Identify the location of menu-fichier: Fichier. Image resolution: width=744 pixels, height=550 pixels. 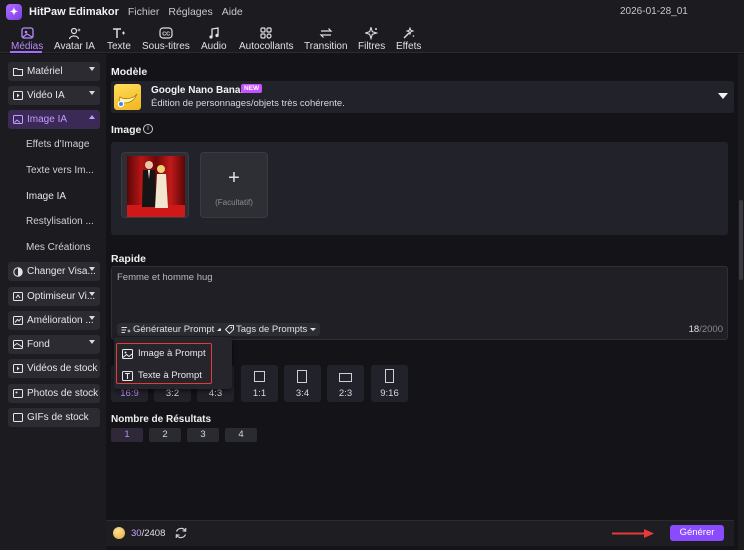
(144, 12).